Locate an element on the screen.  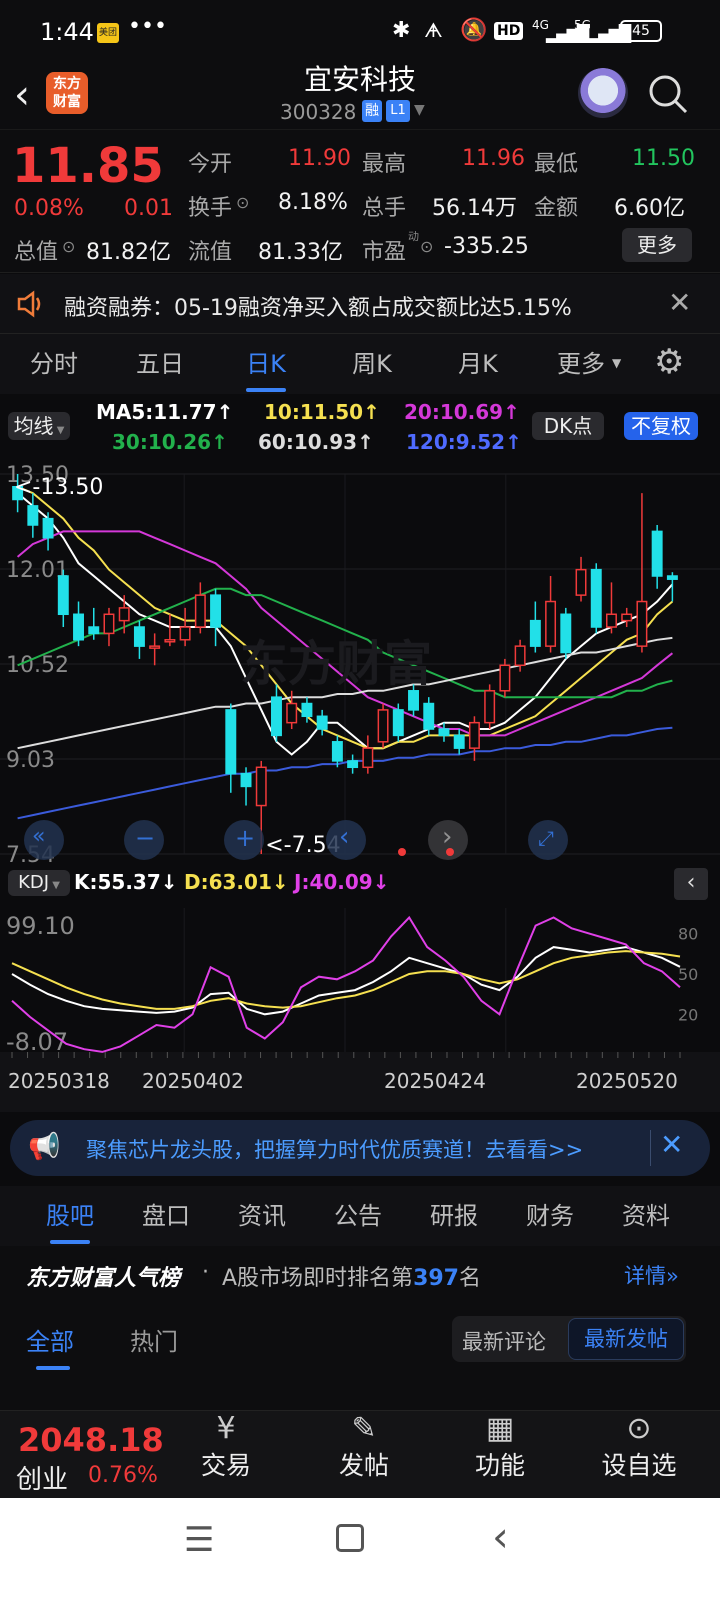
tab-forum: 股吧 is located at coordinates (70, 1216).